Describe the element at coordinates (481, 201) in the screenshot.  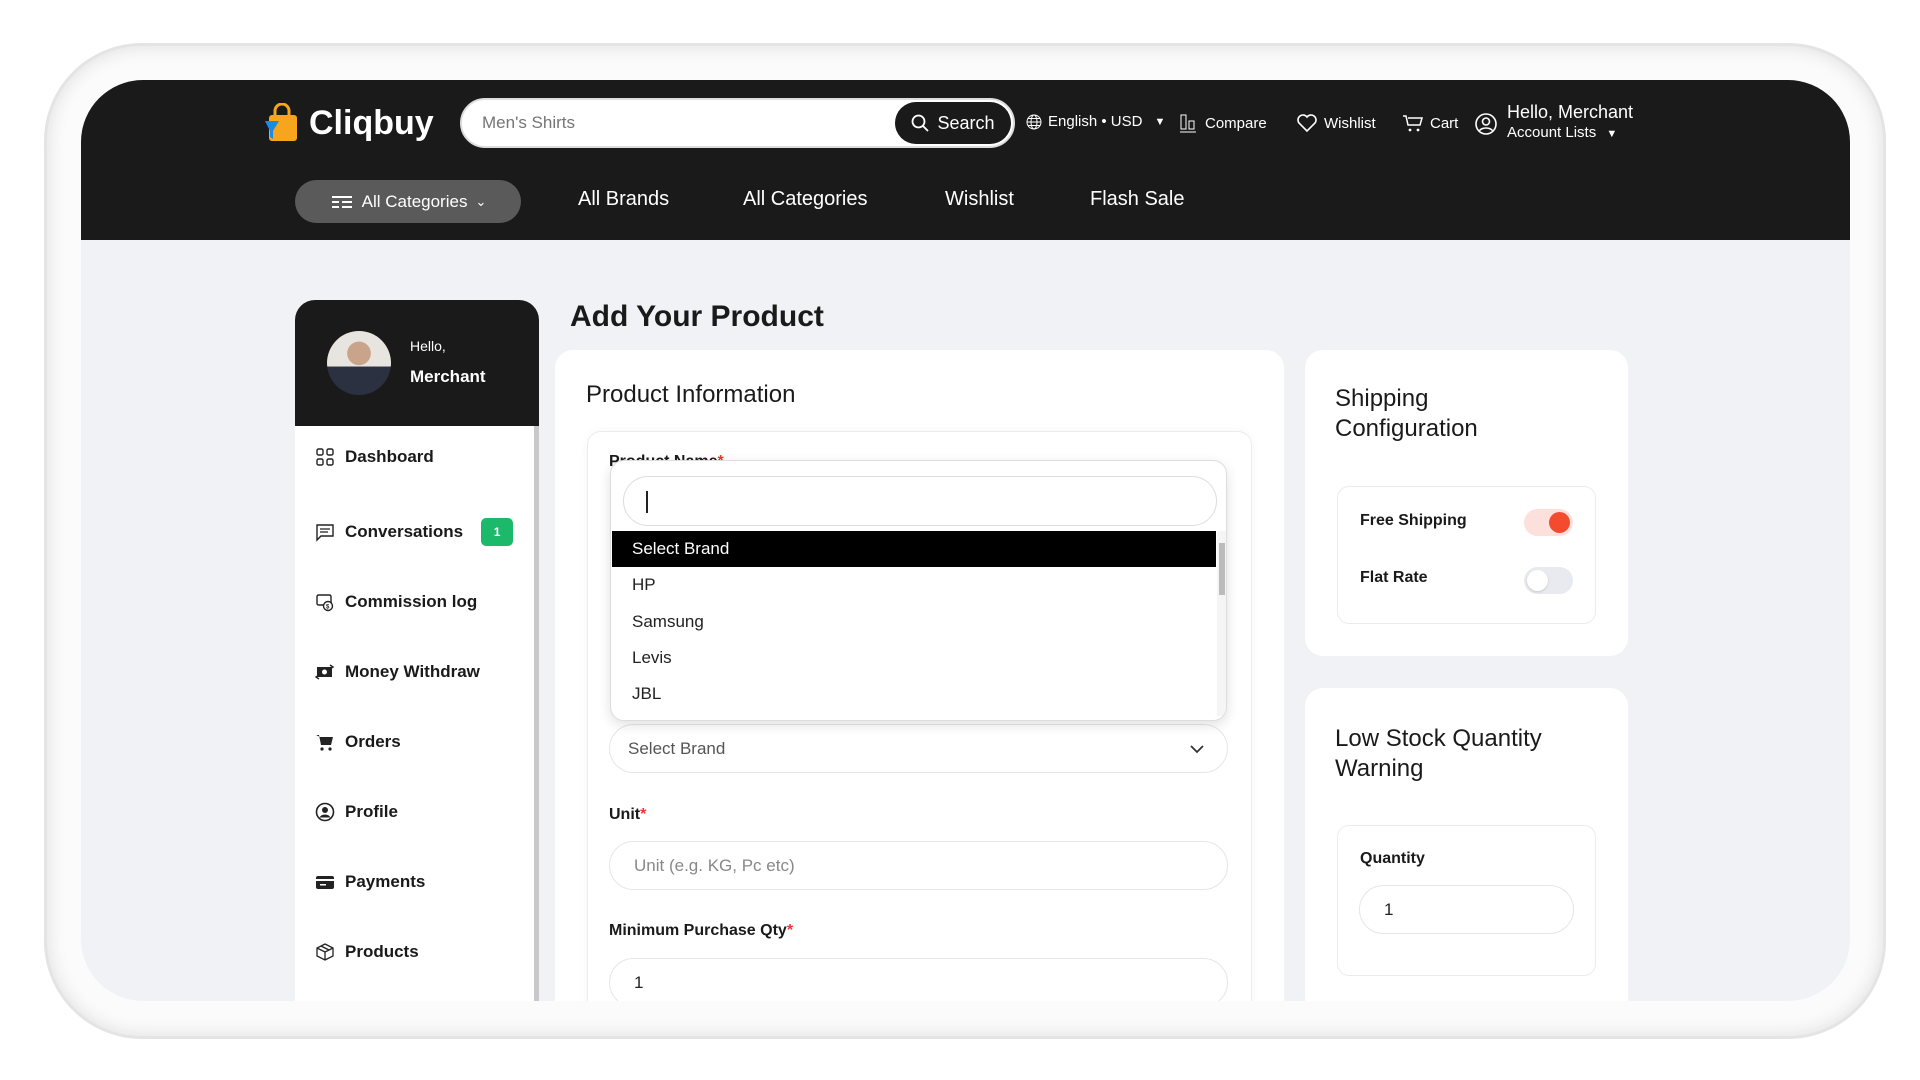
I see `chevron-down-icon: ⌄` at that location.